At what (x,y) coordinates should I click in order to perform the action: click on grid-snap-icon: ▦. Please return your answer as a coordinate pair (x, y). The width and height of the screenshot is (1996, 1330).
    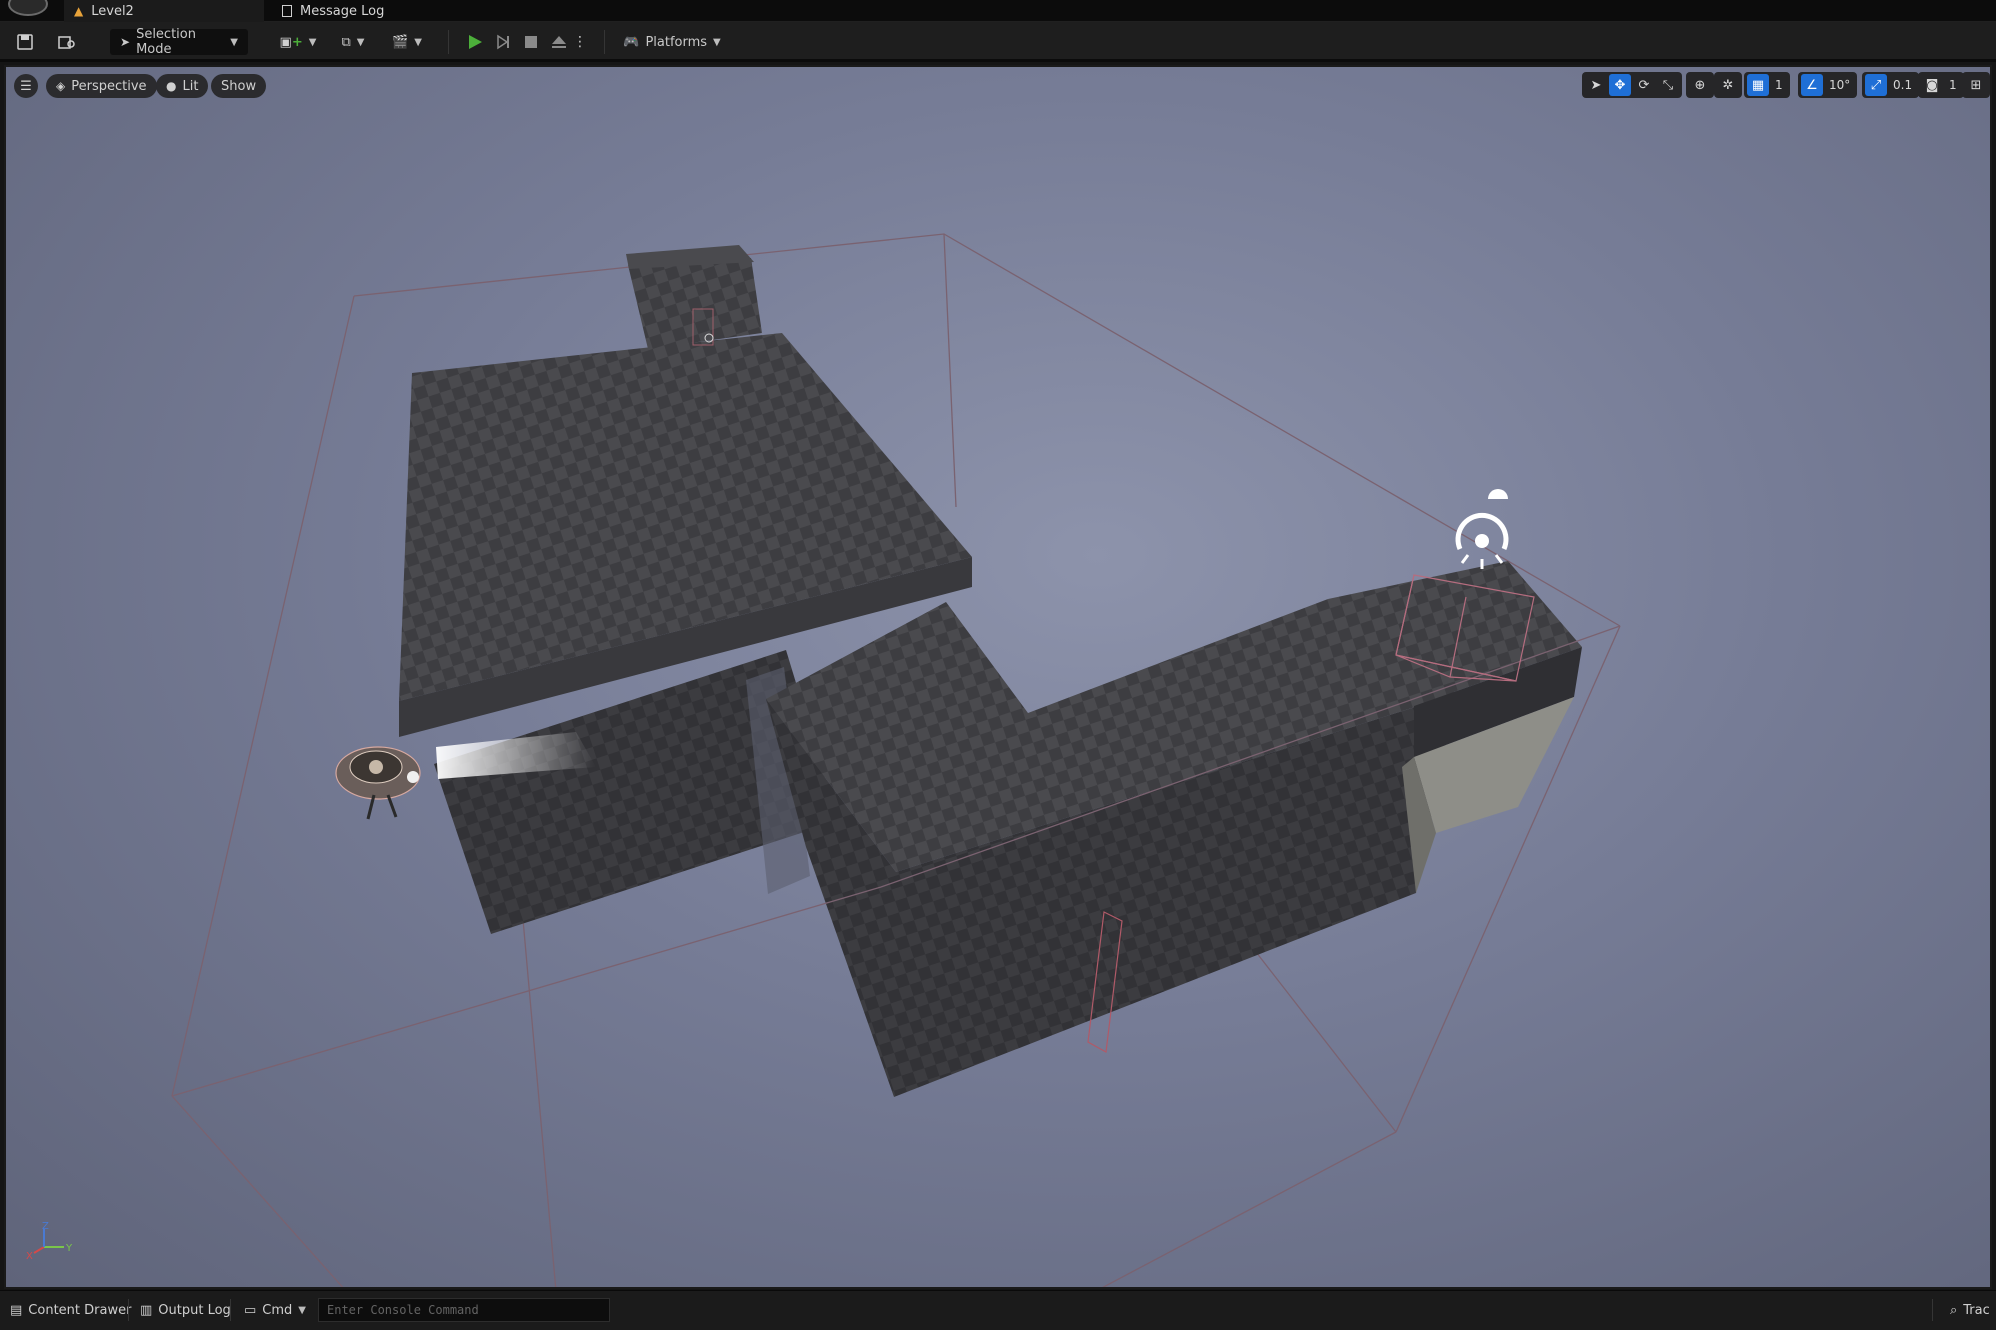
    Looking at the image, I should click on (1758, 85).